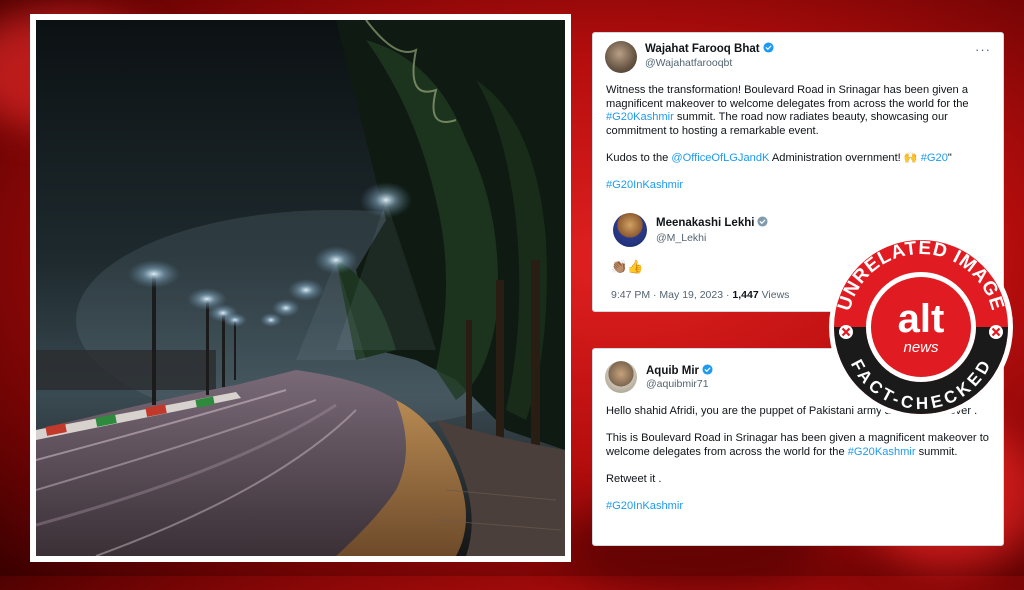  What do you see at coordinates (705, 223) in the screenshot?
I see `quote-author-name-text: Meenakashi Lekhi` at bounding box center [705, 223].